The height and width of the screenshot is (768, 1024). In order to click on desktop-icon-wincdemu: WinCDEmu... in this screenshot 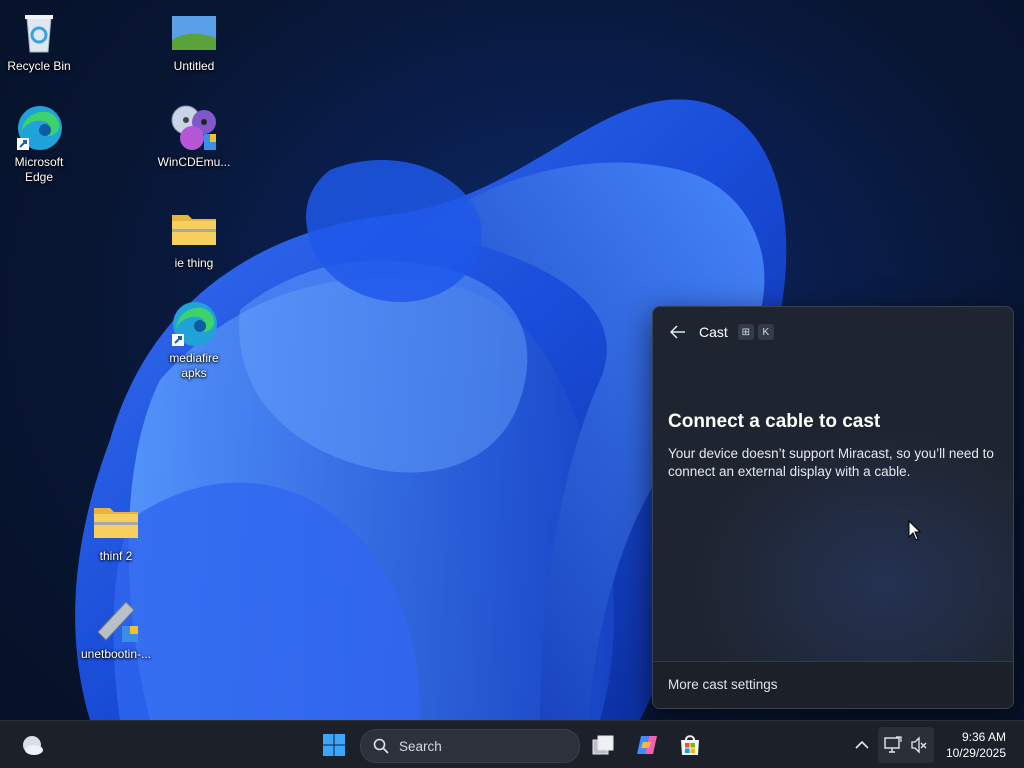, I will do `click(194, 137)`.